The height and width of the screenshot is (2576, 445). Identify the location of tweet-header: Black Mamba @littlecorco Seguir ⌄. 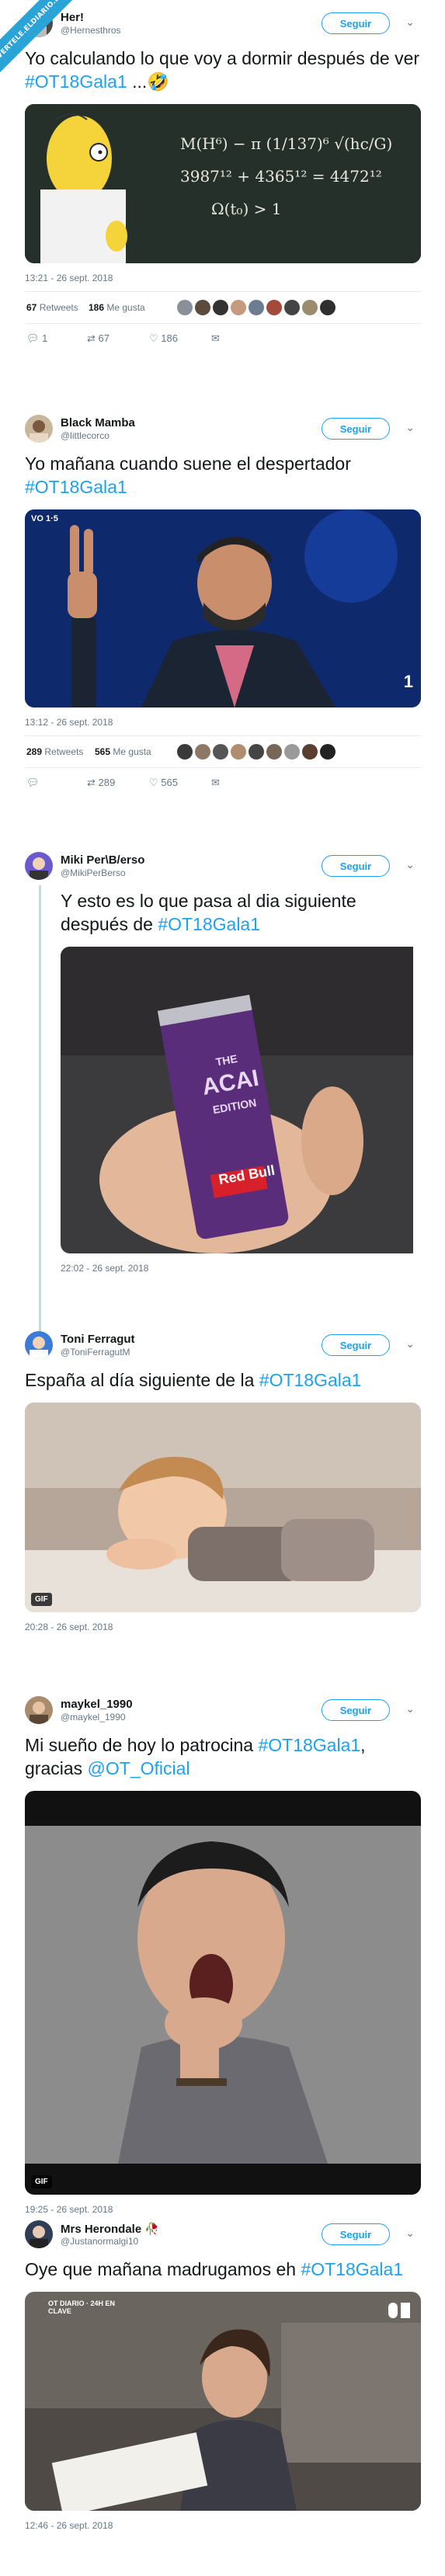
(223, 427).